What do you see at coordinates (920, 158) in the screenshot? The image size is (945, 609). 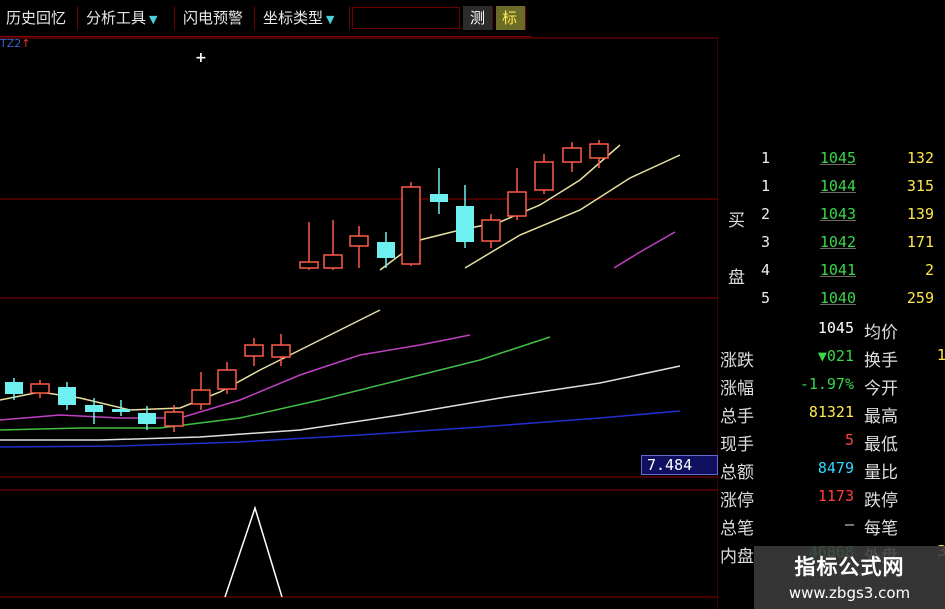 I see `order-volume: 132` at bounding box center [920, 158].